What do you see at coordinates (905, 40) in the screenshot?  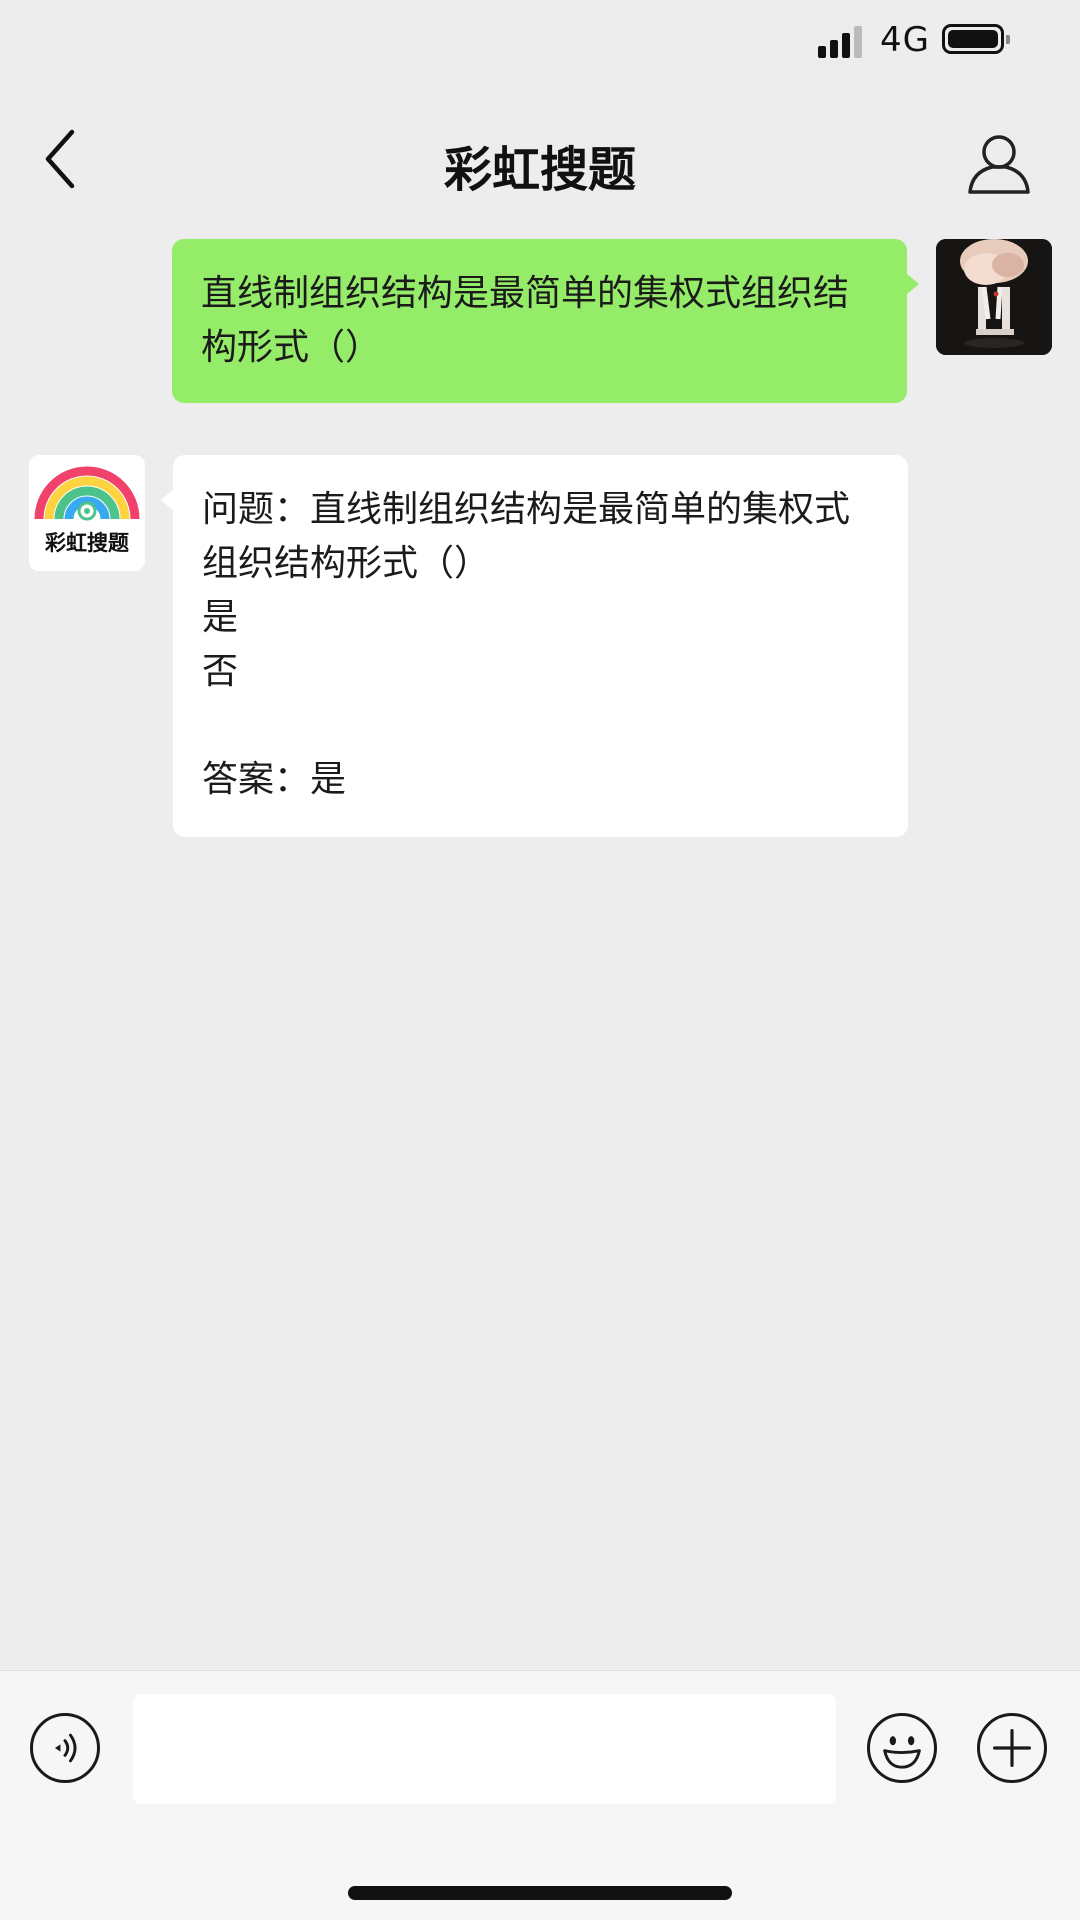 I see `network-label: 4G` at bounding box center [905, 40].